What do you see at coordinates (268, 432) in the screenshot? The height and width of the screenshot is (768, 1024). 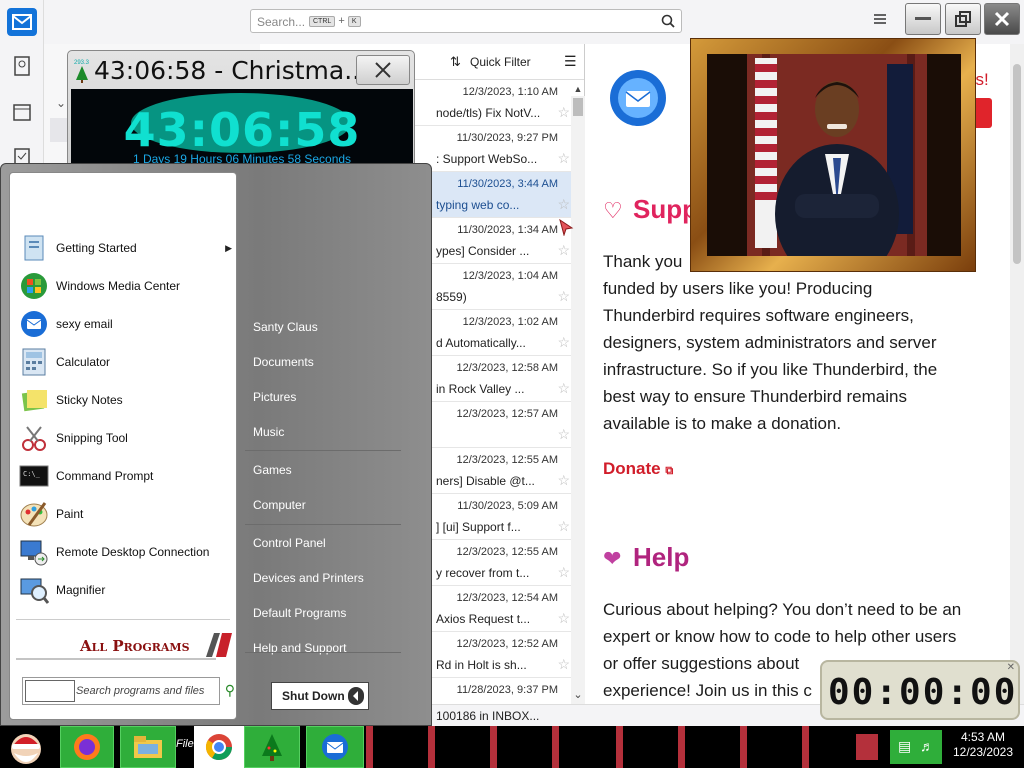 I see `start-link-music: Music` at bounding box center [268, 432].